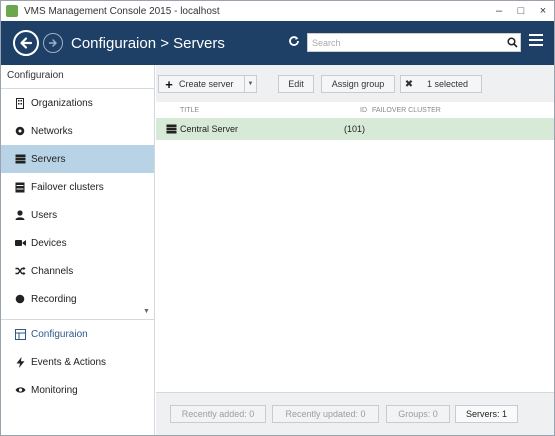  I want to click on sidebar-item-channels: Channels, so click(77, 271).